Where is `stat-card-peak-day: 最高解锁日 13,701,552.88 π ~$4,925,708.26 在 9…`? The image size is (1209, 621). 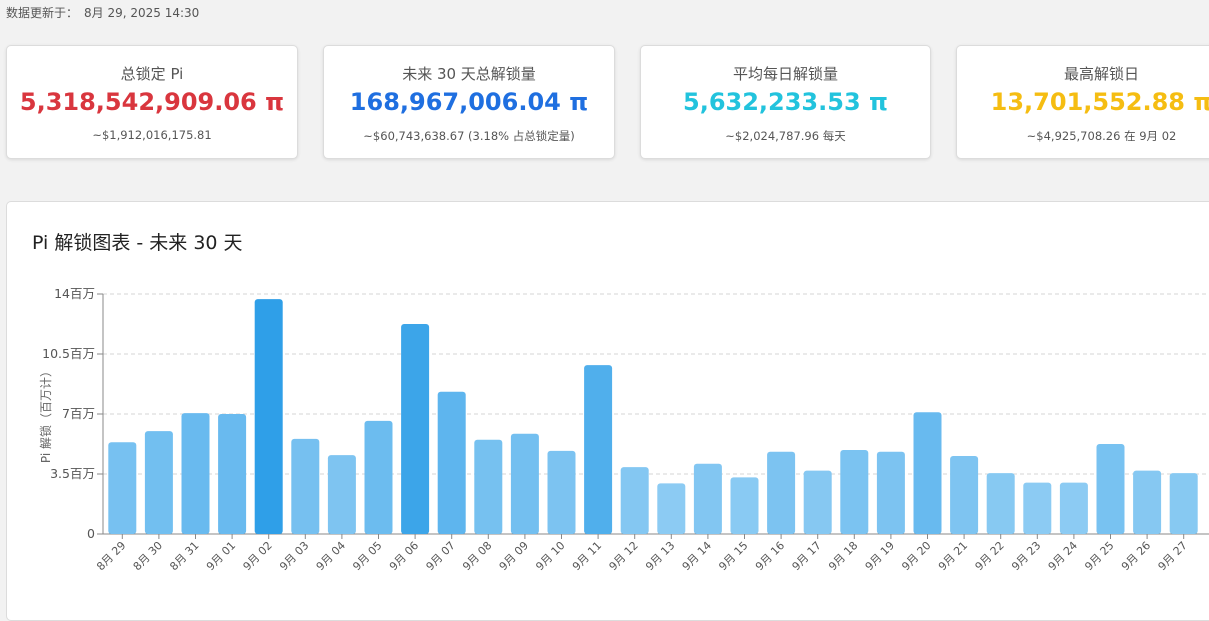
stat-card-peak-day: 最高解锁日 13,701,552.88 π ~$4,925,708.26 在 9… is located at coordinates (1082, 102).